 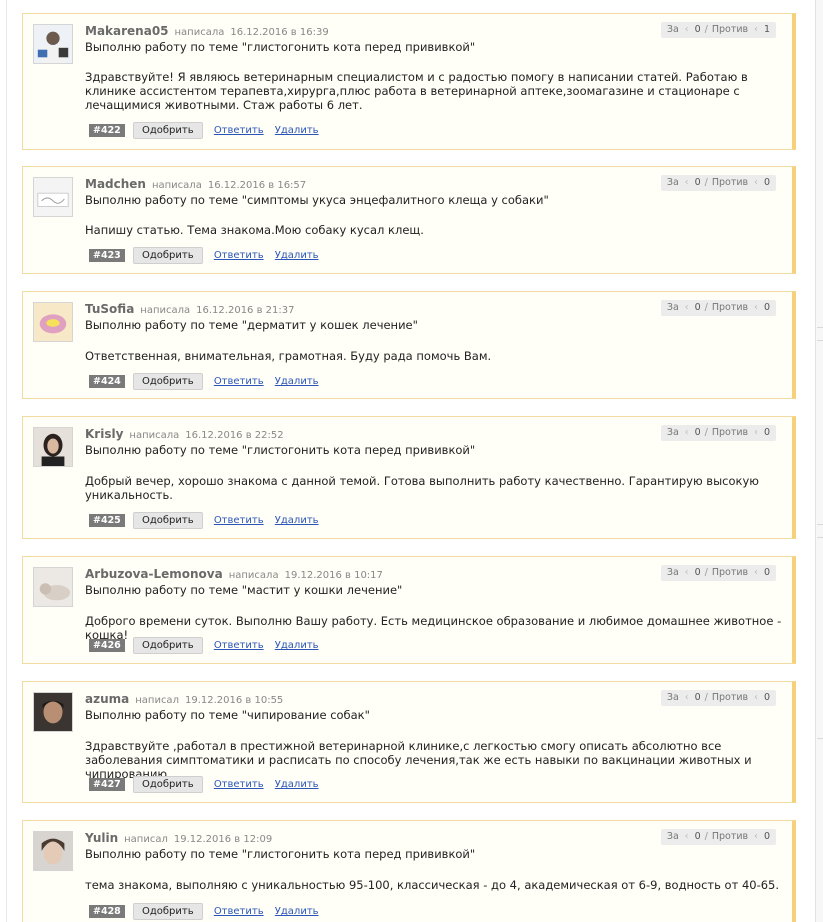 I want to click on author-name: Krisly, so click(x=104, y=434).